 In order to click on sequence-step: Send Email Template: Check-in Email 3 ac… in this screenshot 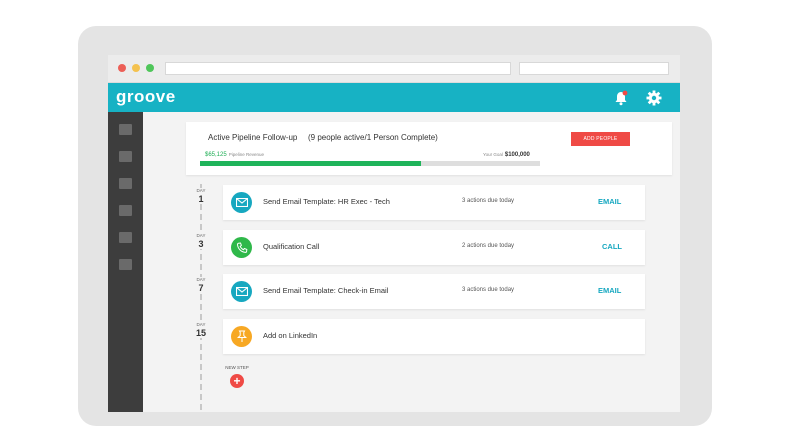, I will do `click(434, 291)`.